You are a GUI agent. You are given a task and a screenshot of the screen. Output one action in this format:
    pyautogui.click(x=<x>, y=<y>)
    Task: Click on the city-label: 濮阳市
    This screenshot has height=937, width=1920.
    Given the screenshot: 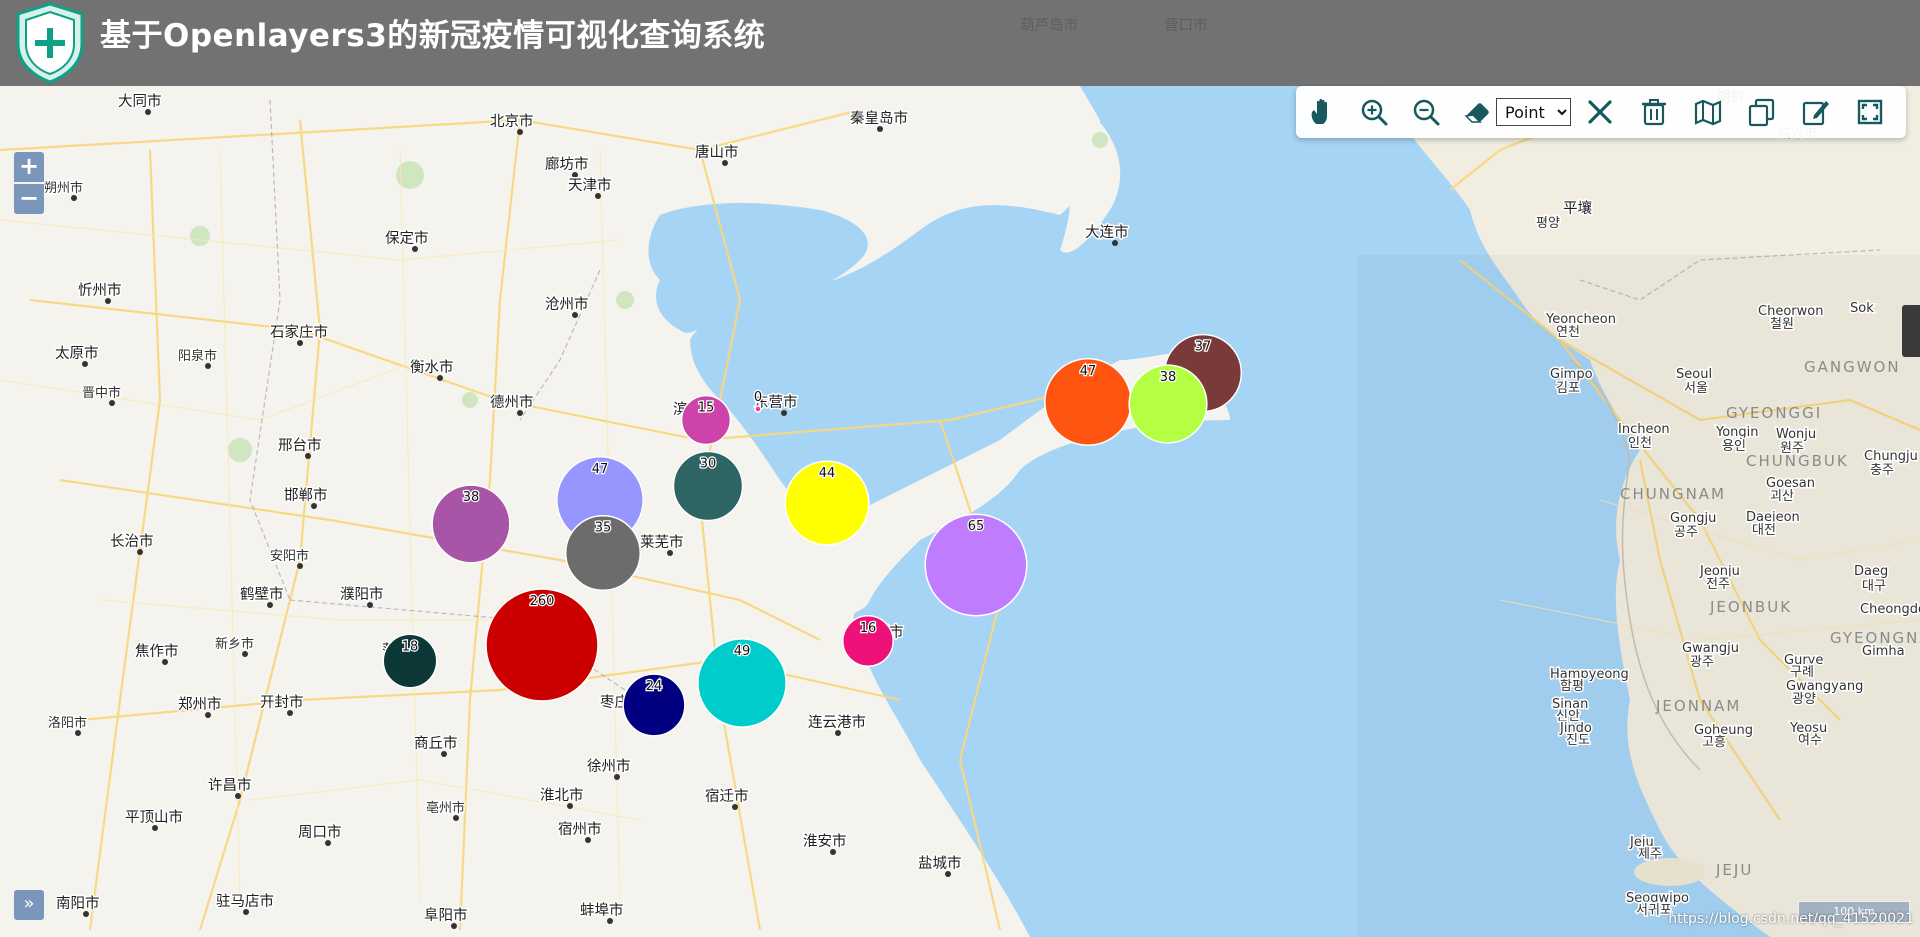 What is the action you would take?
    pyautogui.click(x=362, y=594)
    